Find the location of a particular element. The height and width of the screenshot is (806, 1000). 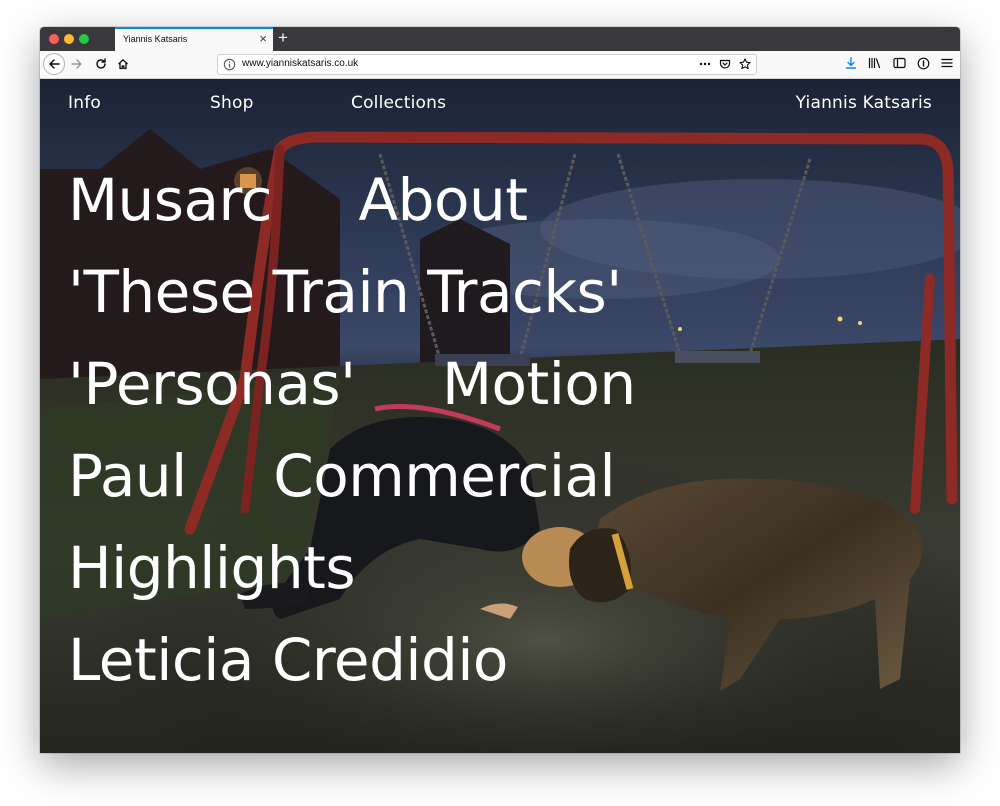

toolbar-right is located at coordinates (899, 63).